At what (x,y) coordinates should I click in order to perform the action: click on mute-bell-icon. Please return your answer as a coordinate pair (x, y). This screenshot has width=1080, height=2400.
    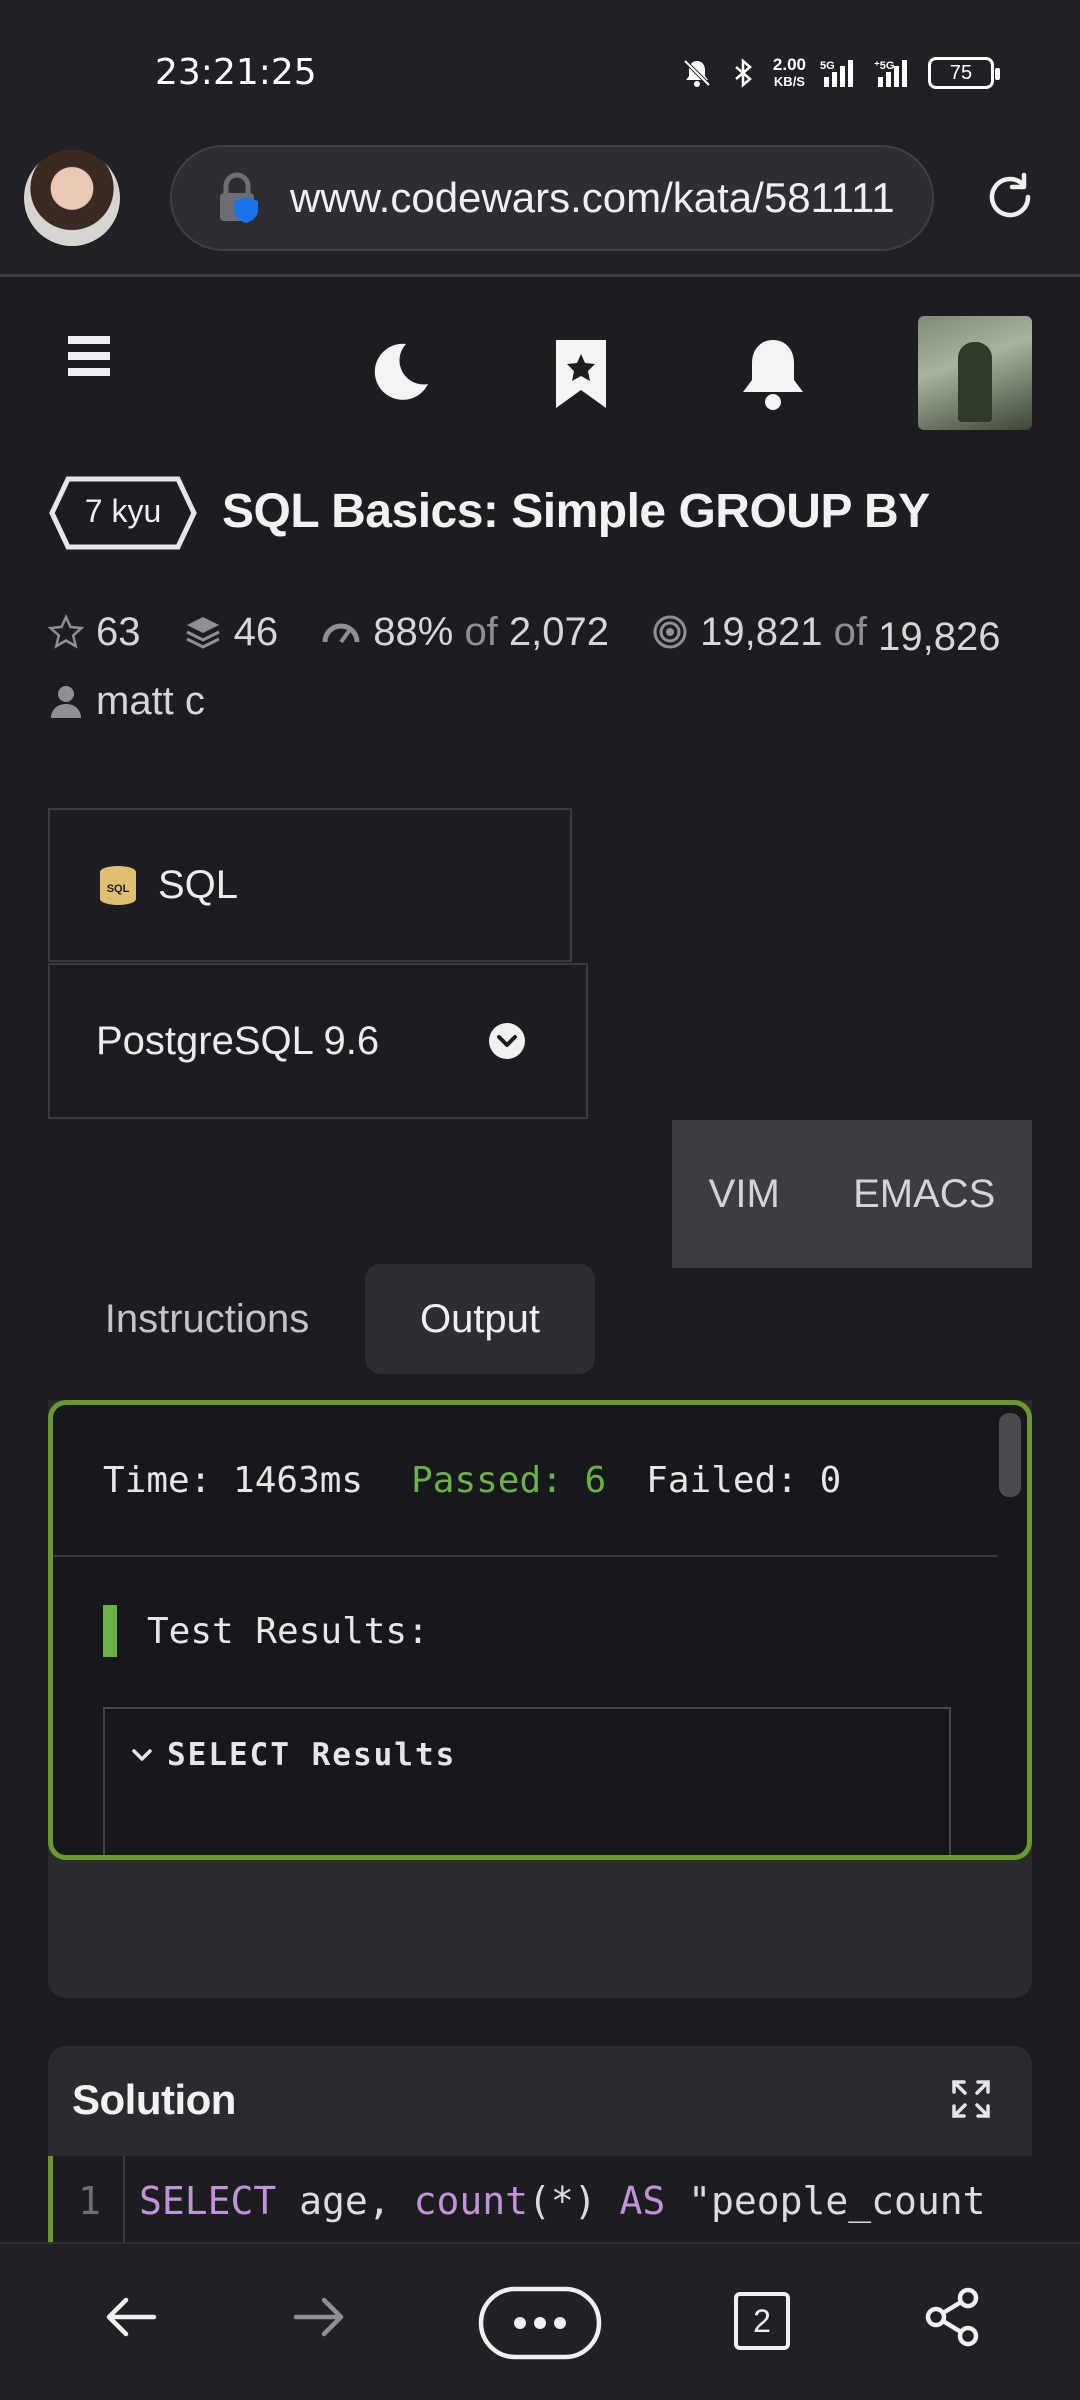
    Looking at the image, I should click on (697, 73).